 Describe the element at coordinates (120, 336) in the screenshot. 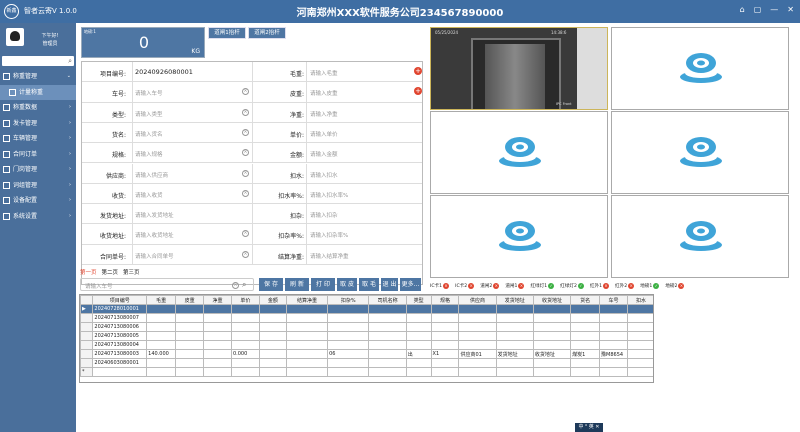

I see `table-cell: 20240713080005` at that location.